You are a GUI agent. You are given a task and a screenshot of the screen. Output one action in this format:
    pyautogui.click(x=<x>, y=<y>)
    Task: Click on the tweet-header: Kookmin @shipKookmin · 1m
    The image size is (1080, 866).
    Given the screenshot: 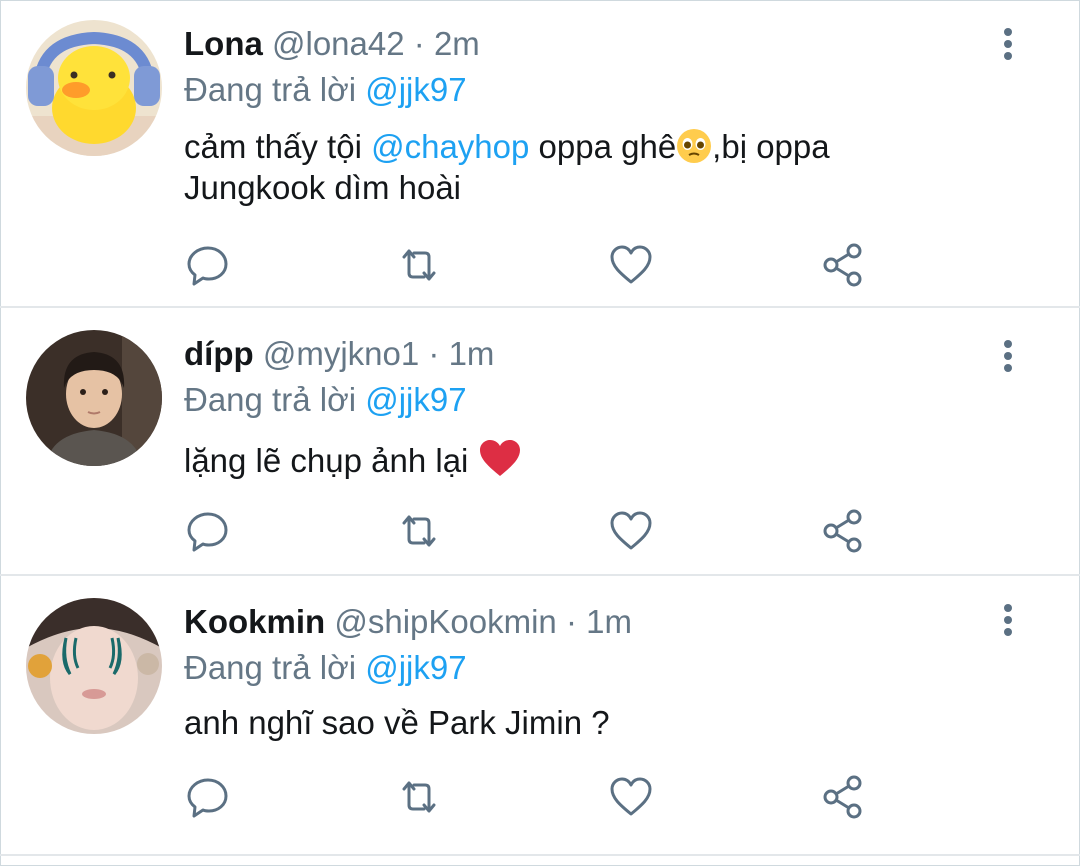 What is the action you would take?
    pyautogui.click(x=408, y=622)
    